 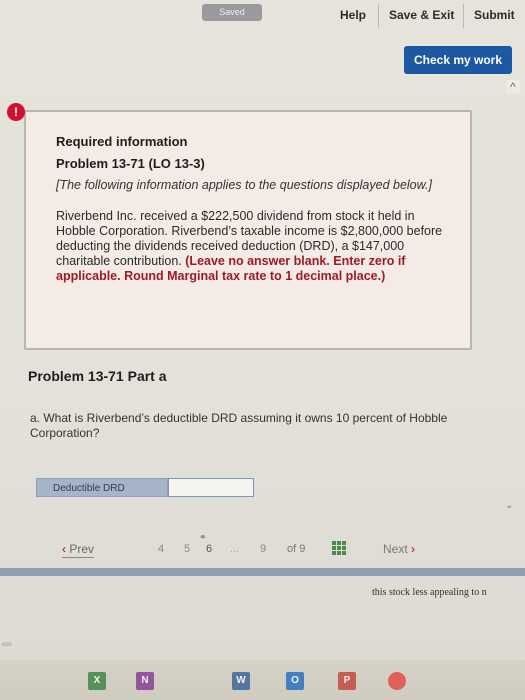 I want to click on saved-status-badge: Saved, so click(x=232, y=12).